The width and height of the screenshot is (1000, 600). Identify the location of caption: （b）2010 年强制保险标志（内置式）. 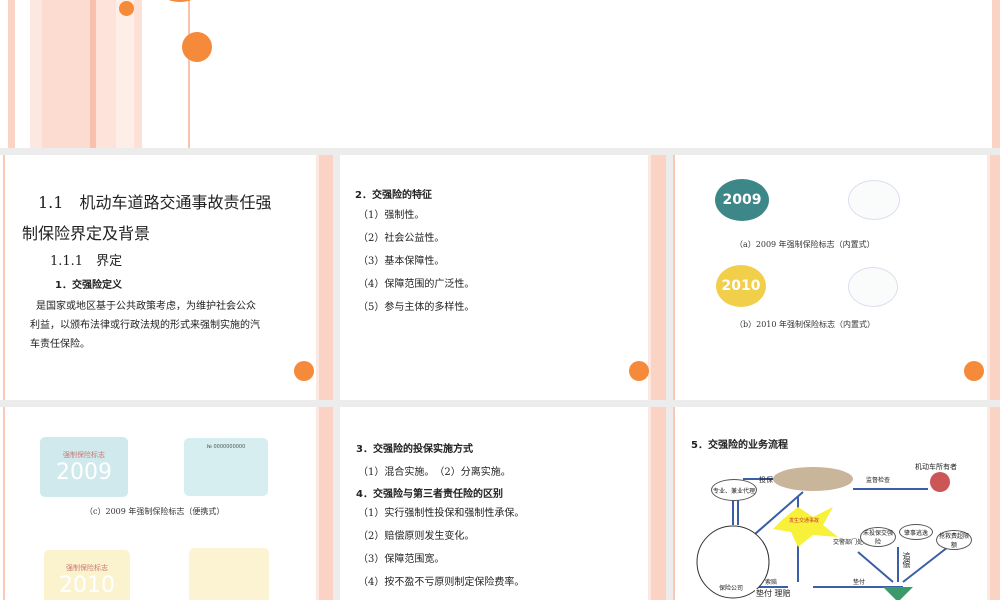
(805, 324).